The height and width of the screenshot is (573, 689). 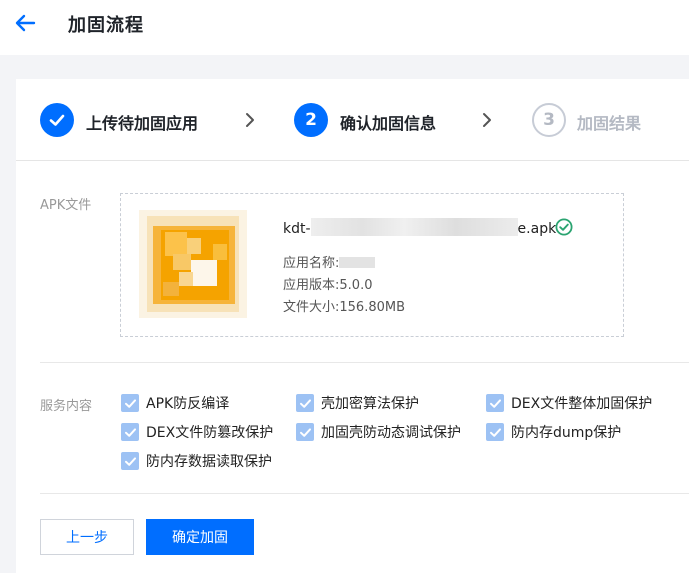 I want to click on apk-file-name: kdt-e.apk, so click(x=419, y=227).